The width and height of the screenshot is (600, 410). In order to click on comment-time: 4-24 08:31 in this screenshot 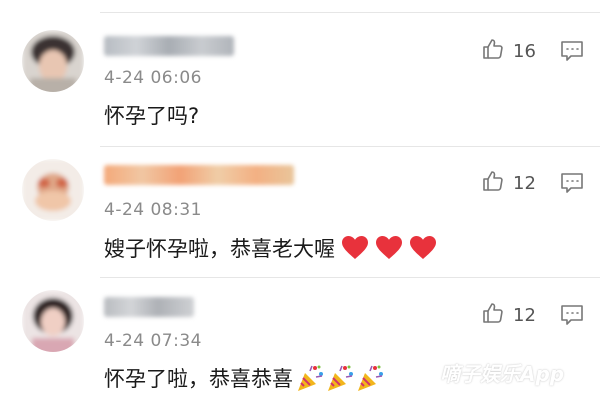, I will do `click(153, 210)`.